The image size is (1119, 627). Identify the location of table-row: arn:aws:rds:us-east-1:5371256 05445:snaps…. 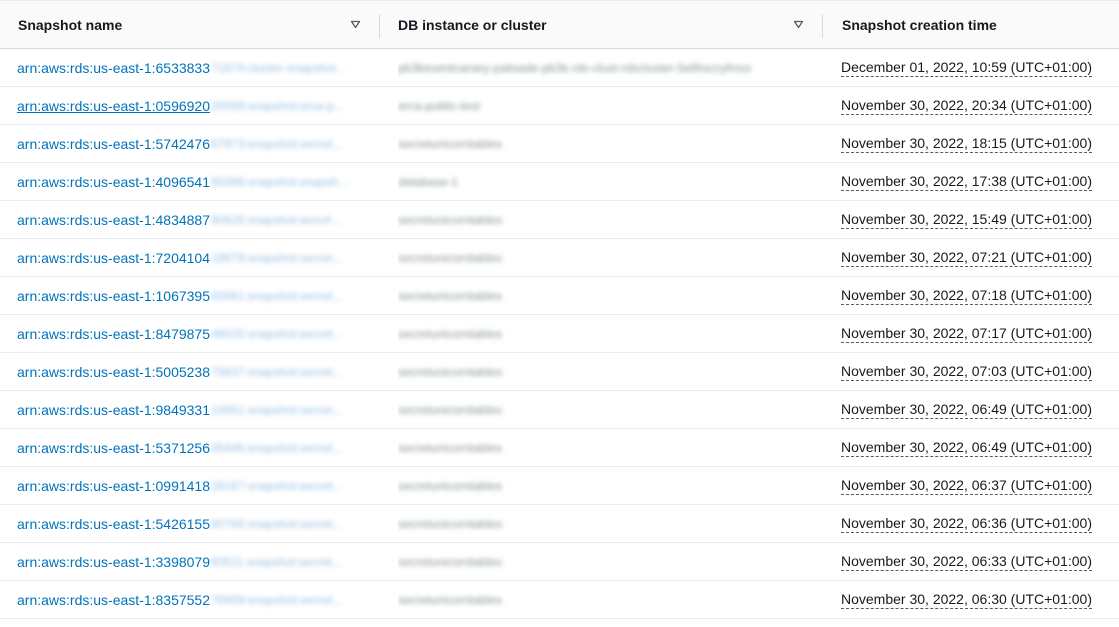
(559, 448).